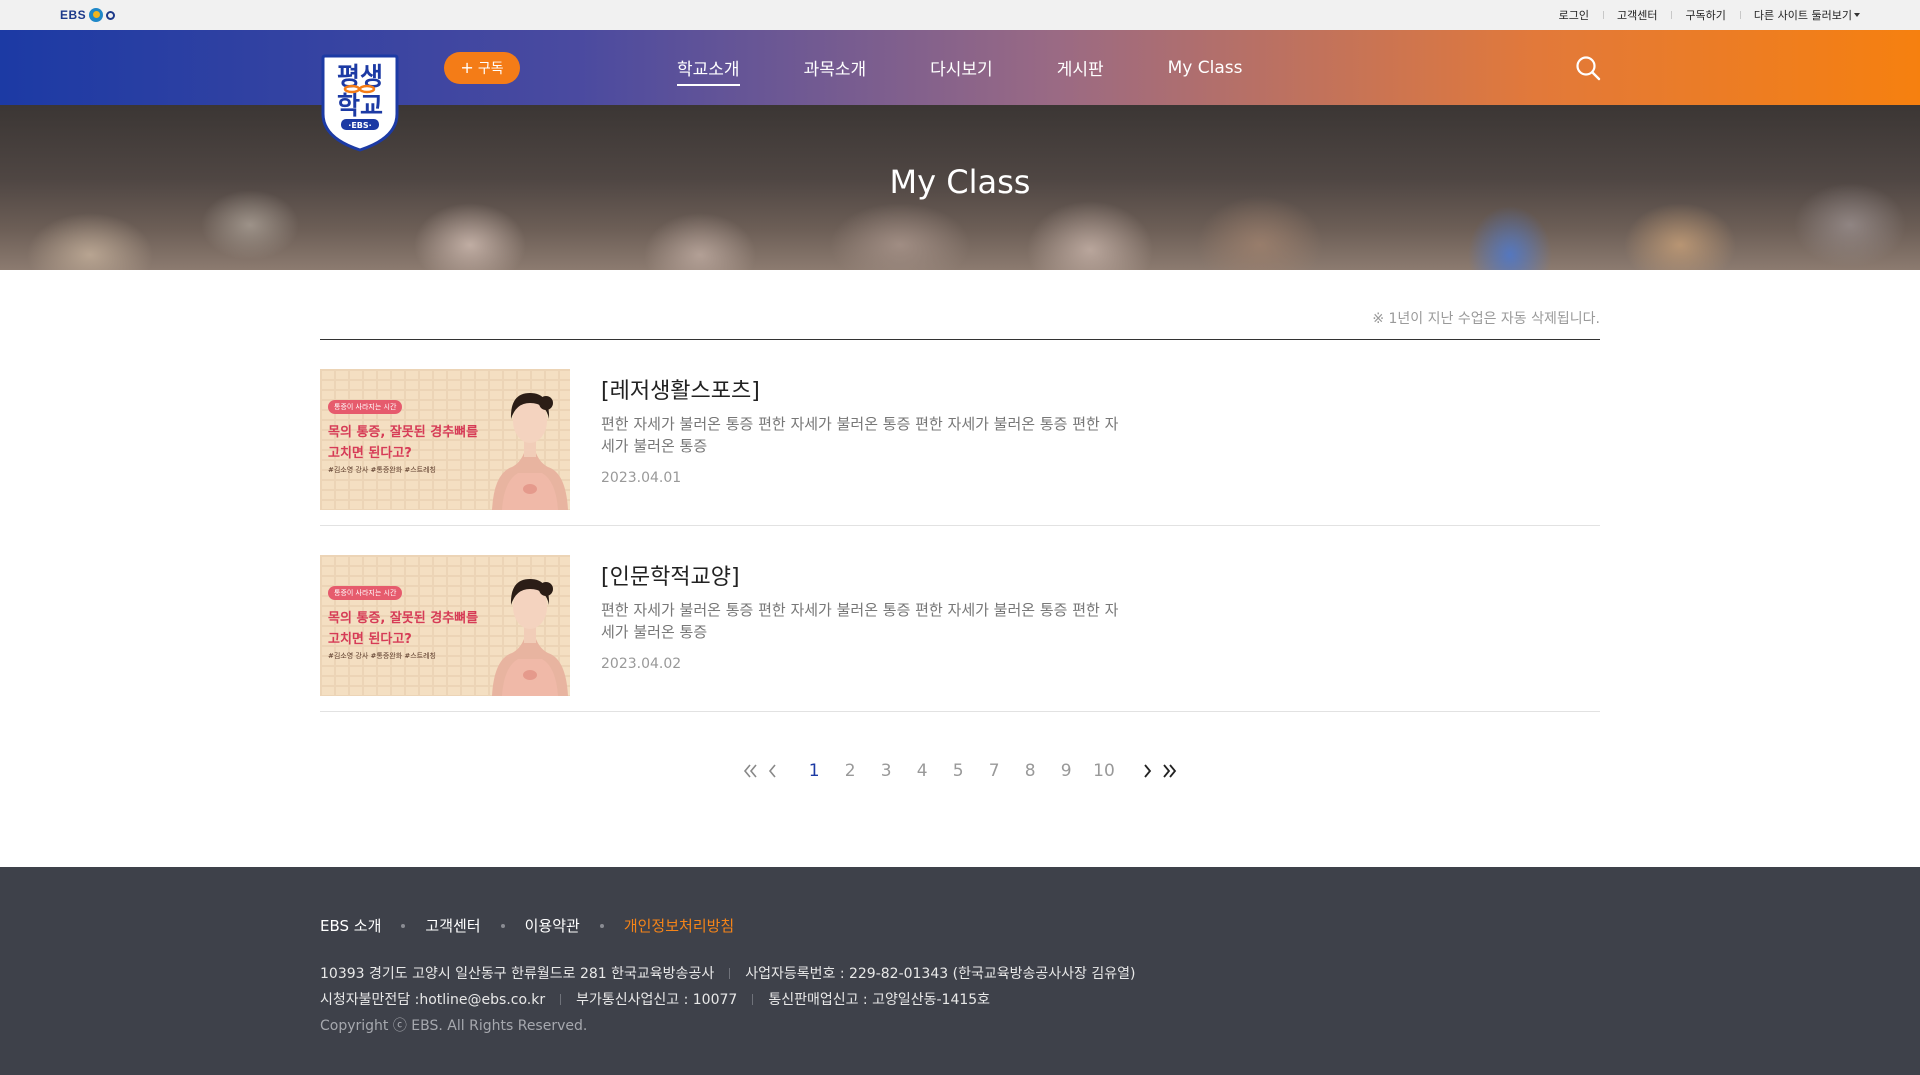 The width and height of the screenshot is (1920, 1075). What do you see at coordinates (1169, 771) in the screenshot?
I see `last-page-icon` at bounding box center [1169, 771].